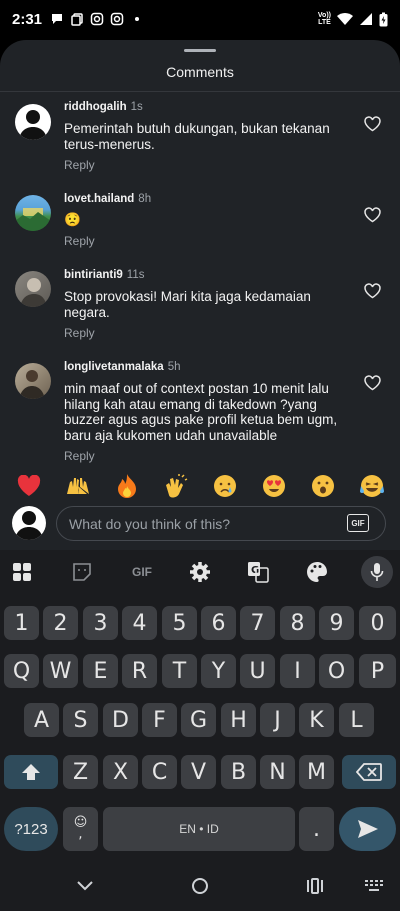 The height and width of the screenshot is (911, 400). What do you see at coordinates (103, 107) in the screenshot?
I see `comment-username: riddhogalih 1s` at bounding box center [103, 107].